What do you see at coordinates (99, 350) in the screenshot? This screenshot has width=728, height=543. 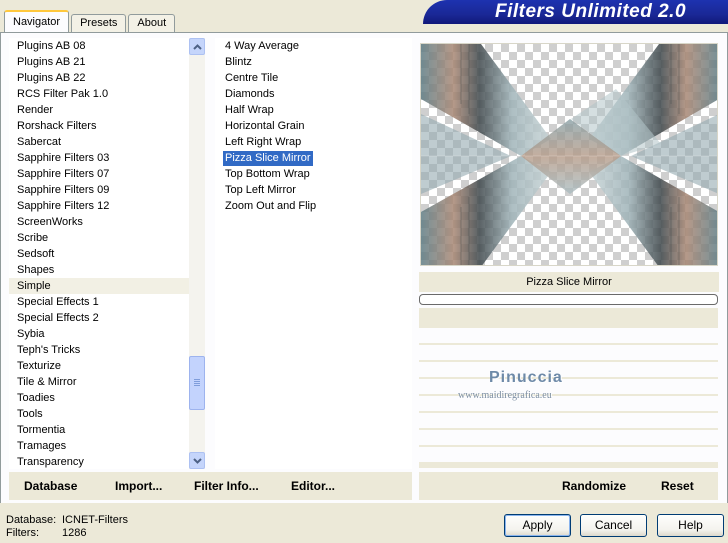 I see `category-item: Teph's Tricks` at bounding box center [99, 350].